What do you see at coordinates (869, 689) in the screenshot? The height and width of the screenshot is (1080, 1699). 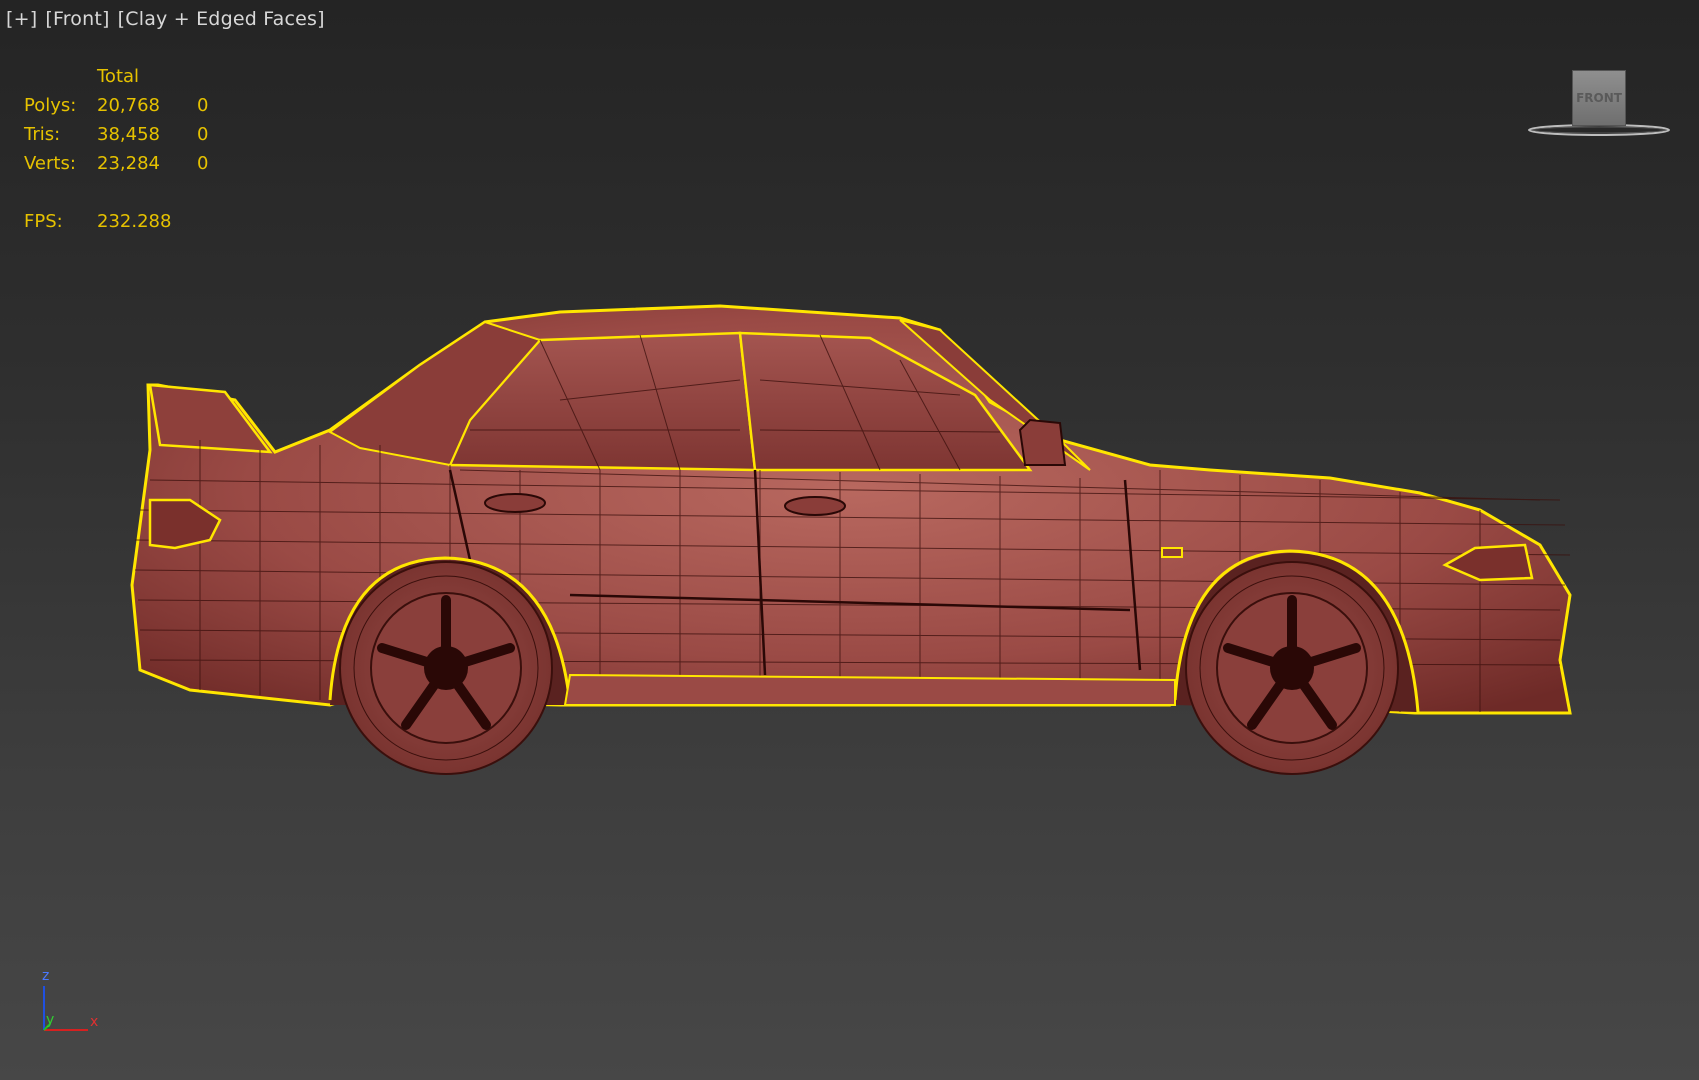 I see `rocker-panel` at bounding box center [869, 689].